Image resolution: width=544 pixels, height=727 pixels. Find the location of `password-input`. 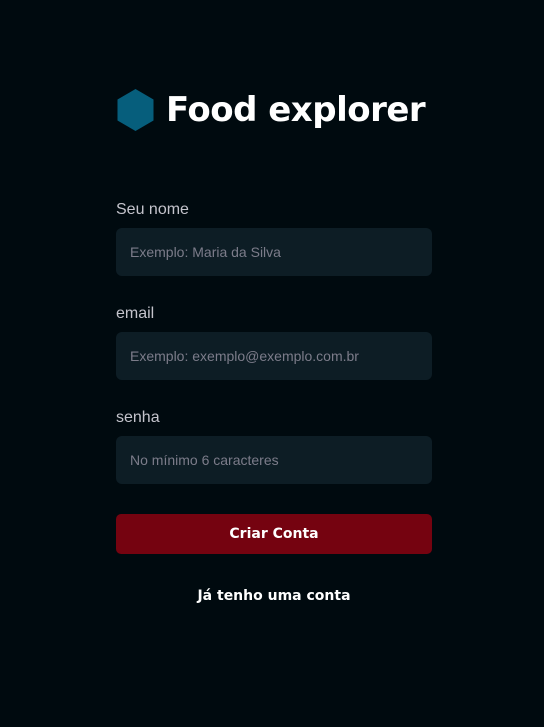

password-input is located at coordinates (274, 460).